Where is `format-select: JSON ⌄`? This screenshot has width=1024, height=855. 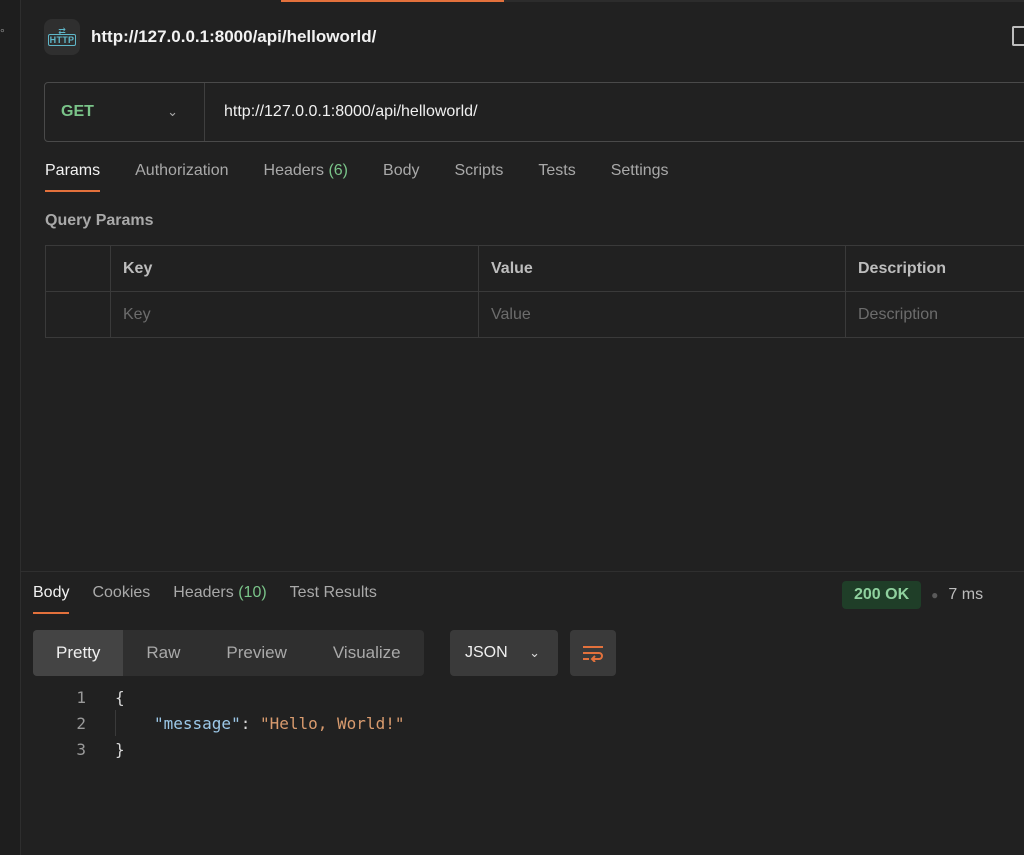
format-select: JSON ⌄ is located at coordinates (504, 653).